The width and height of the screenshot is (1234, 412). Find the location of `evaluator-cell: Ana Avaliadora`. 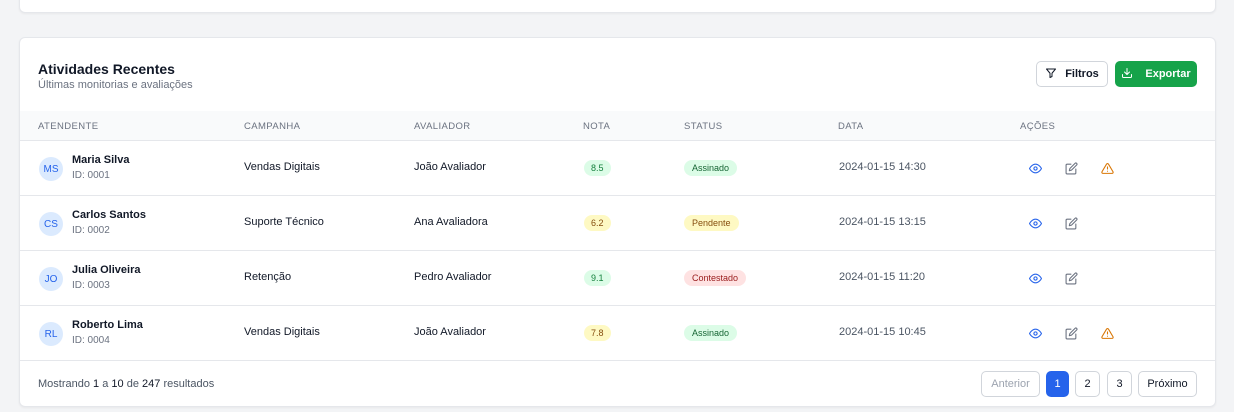

evaluator-cell: Ana Avaliadora is located at coordinates (451, 222).